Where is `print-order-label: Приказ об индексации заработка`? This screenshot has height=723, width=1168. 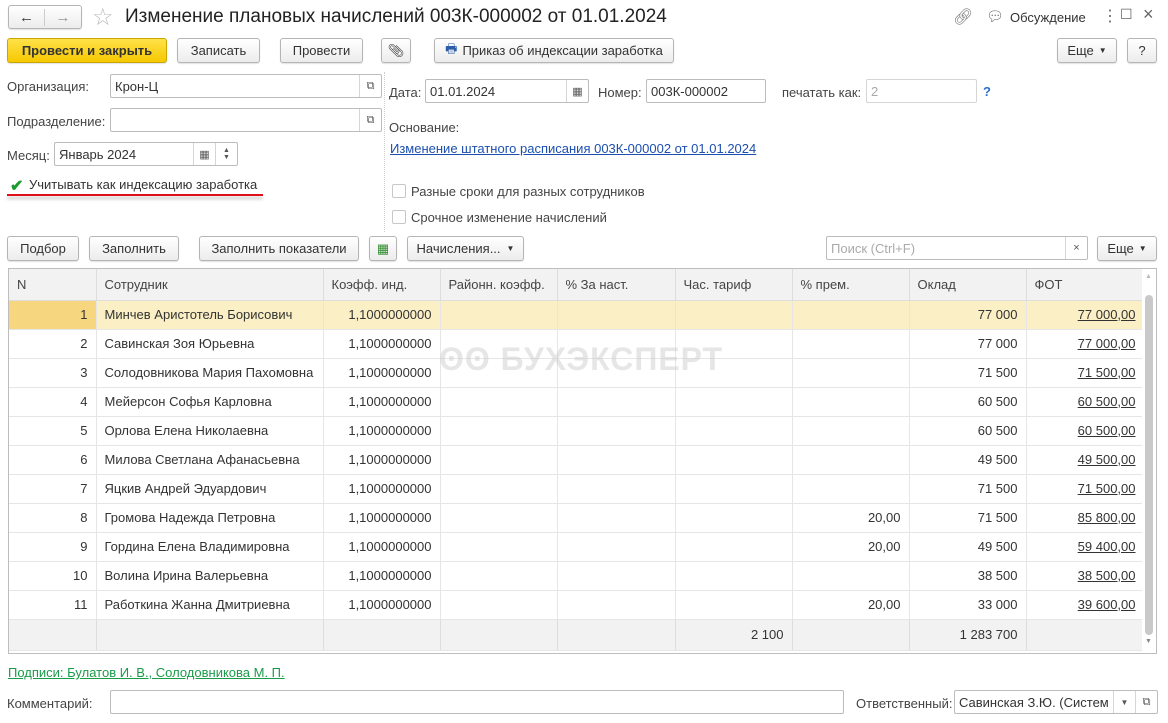 print-order-label: Приказ об индексации заработка is located at coordinates (562, 50).